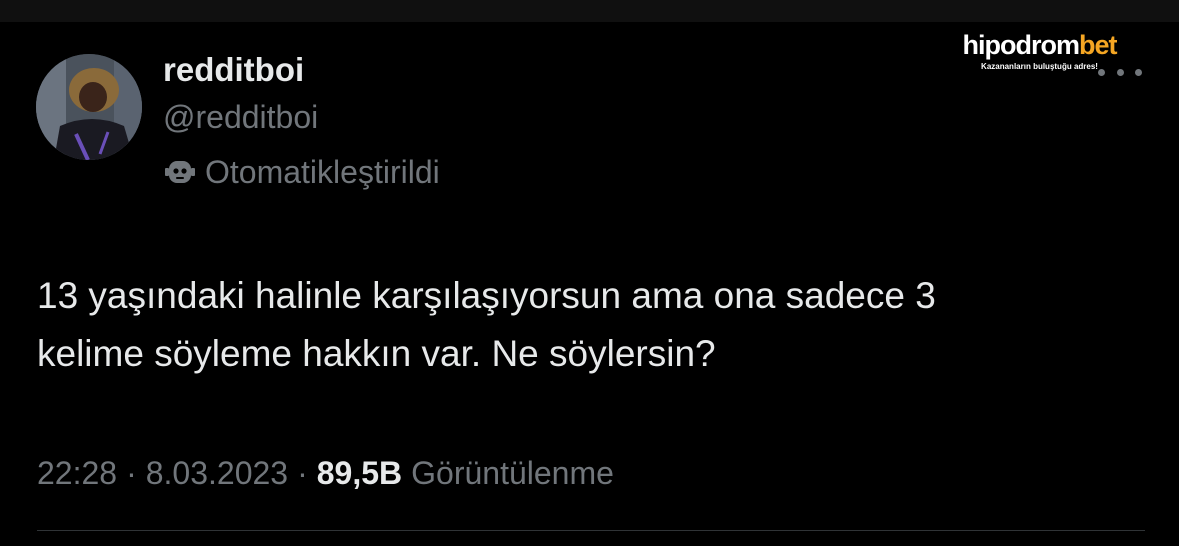  What do you see at coordinates (77, 473) in the screenshot?
I see `tweet-time: 22:28` at bounding box center [77, 473].